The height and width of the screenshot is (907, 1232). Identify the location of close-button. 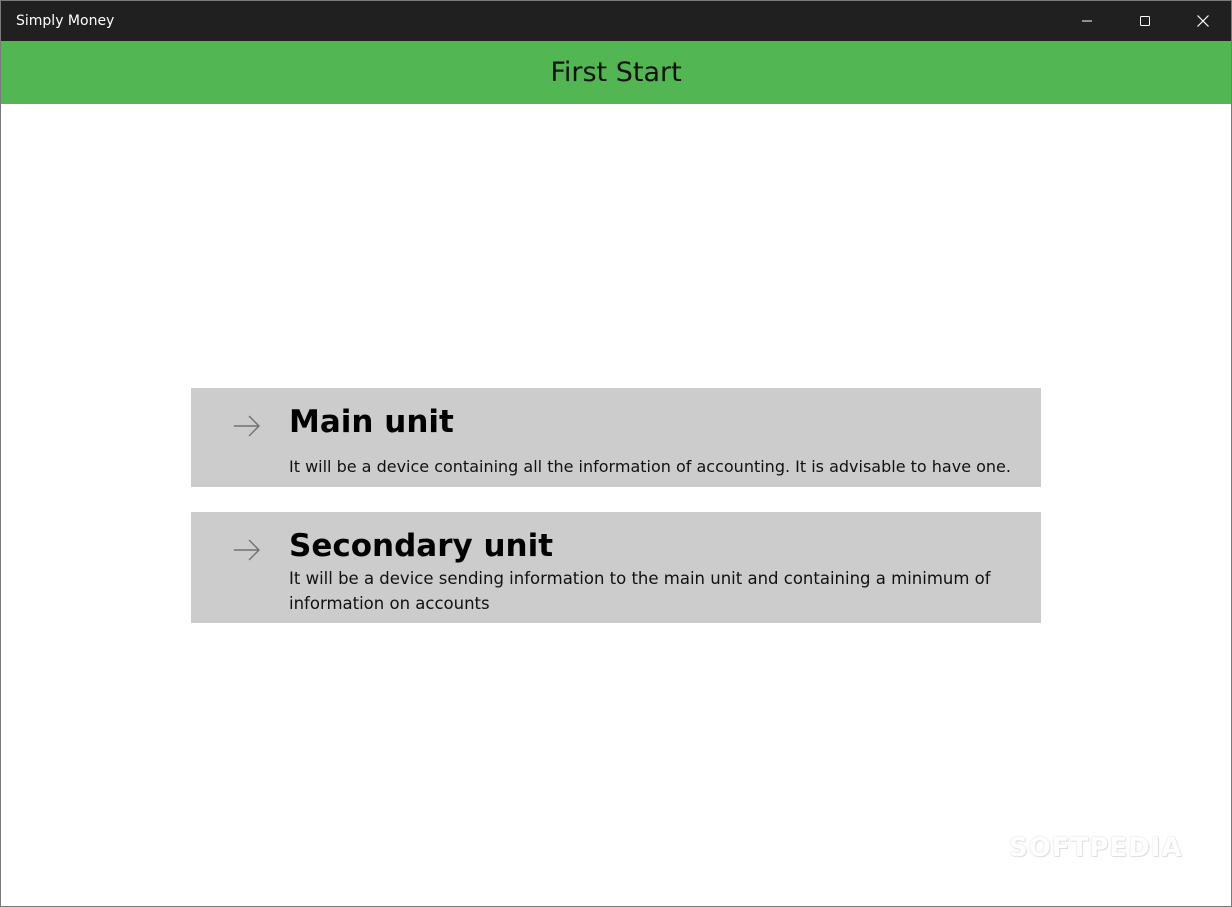
(1203, 21).